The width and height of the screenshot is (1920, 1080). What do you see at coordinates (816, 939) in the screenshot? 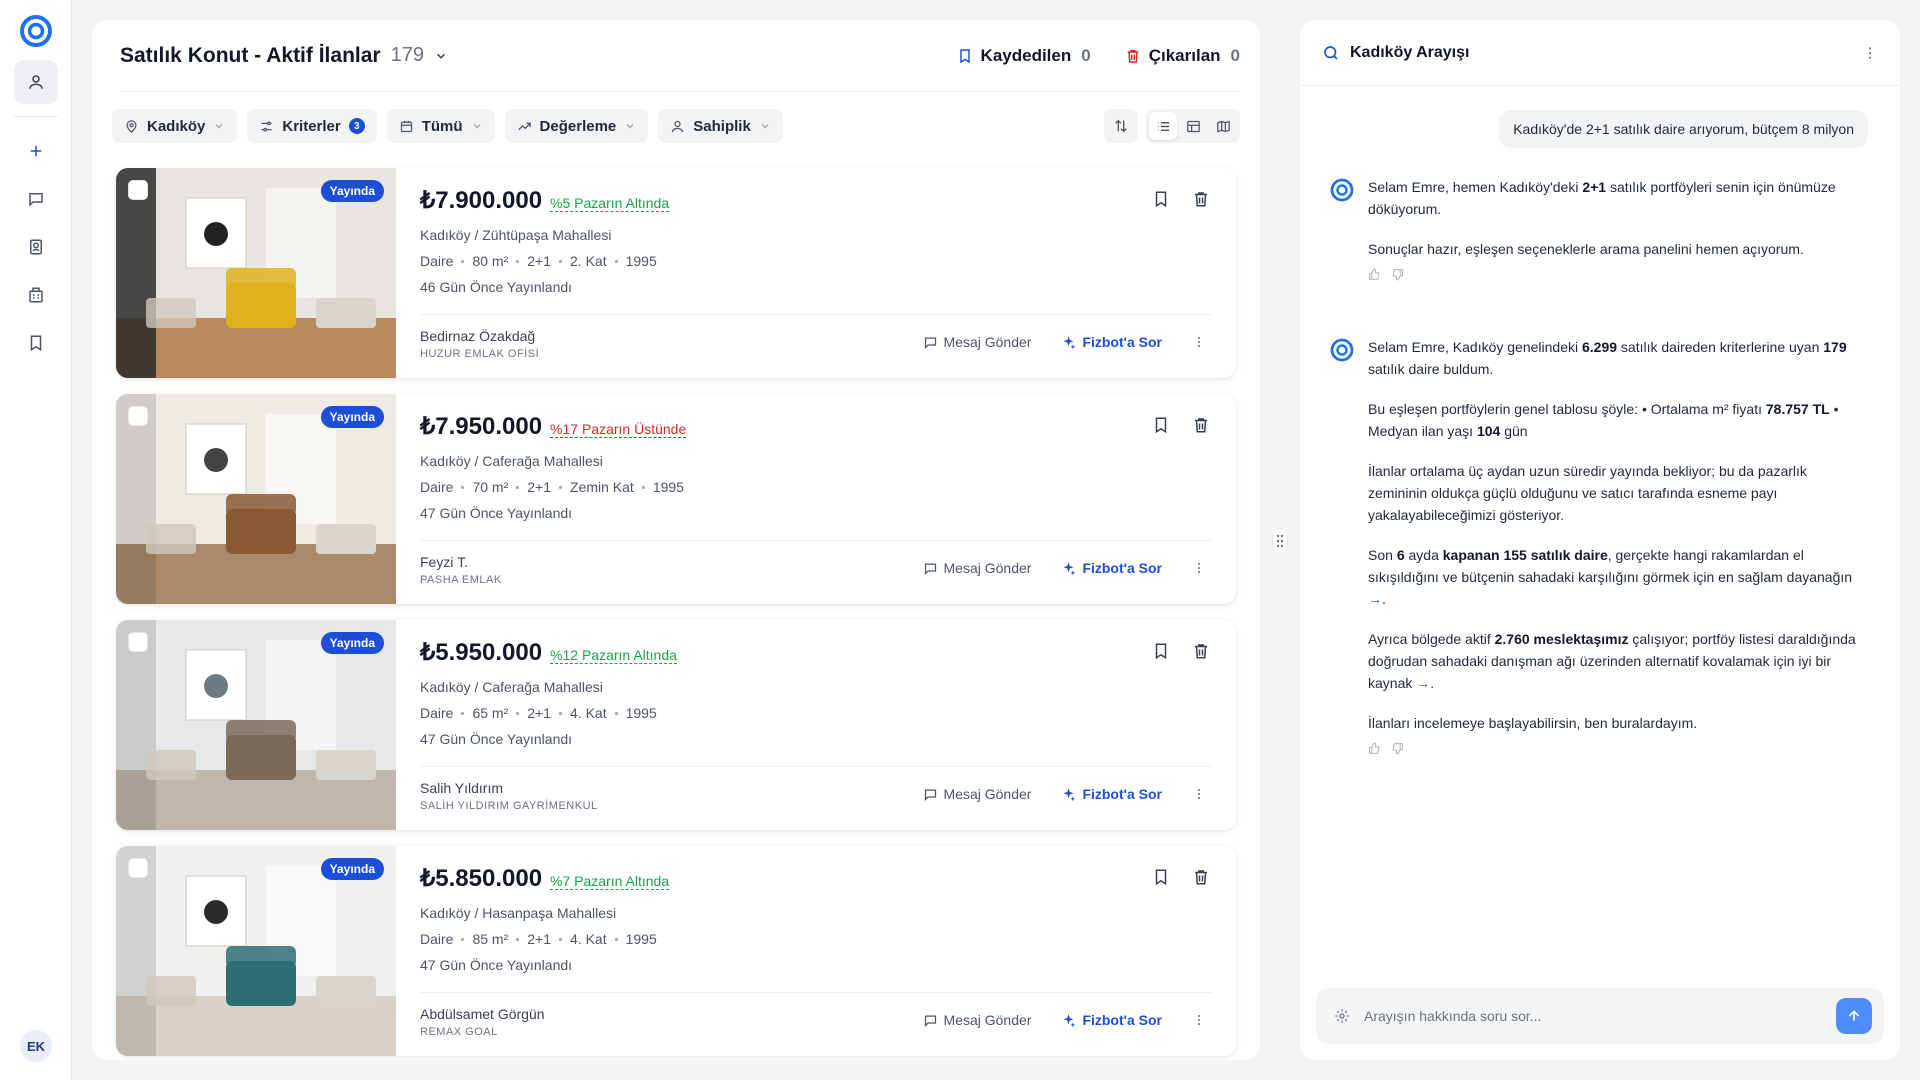
I see `listing-features: Daire 85 m² 2+1 4. Kat 1995` at bounding box center [816, 939].